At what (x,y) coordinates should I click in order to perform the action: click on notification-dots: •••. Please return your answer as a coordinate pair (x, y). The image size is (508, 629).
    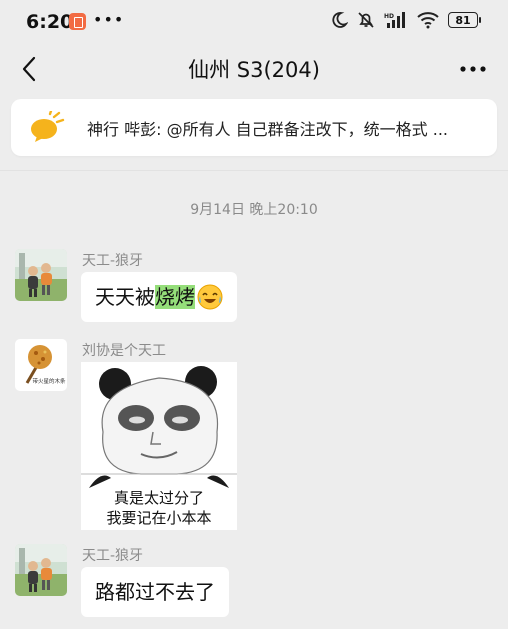
    Looking at the image, I should click on (109, 19).